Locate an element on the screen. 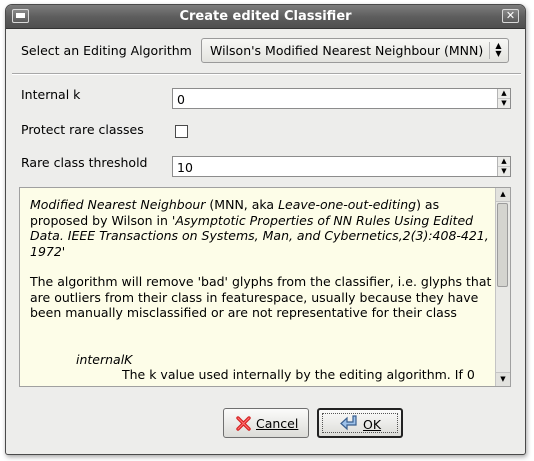 This screenshot has height=461, width=534. text-span: (MNN, aka is located at coordinates (242, 204).